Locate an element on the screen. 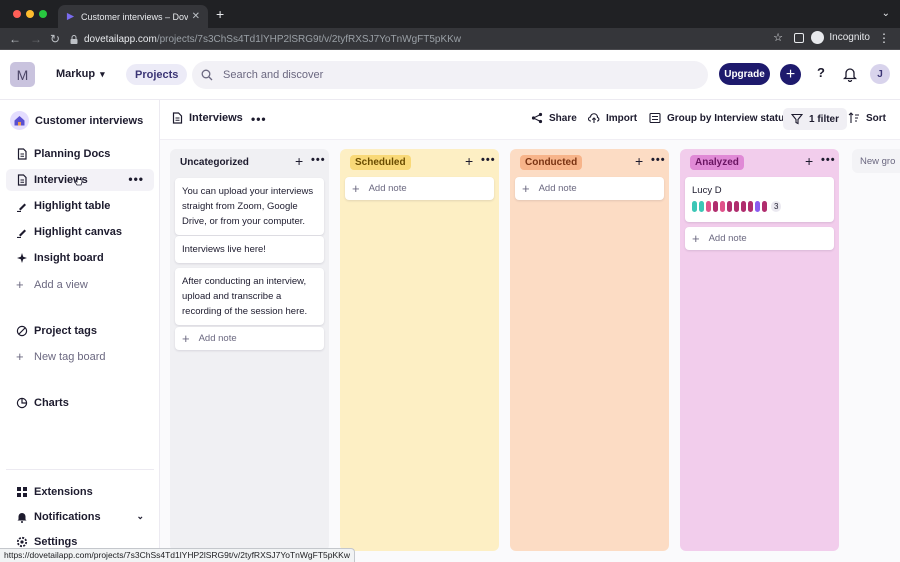 The image size is (900, 562). sidebar-item-charts: Charts is located at coordinates (80, 403).